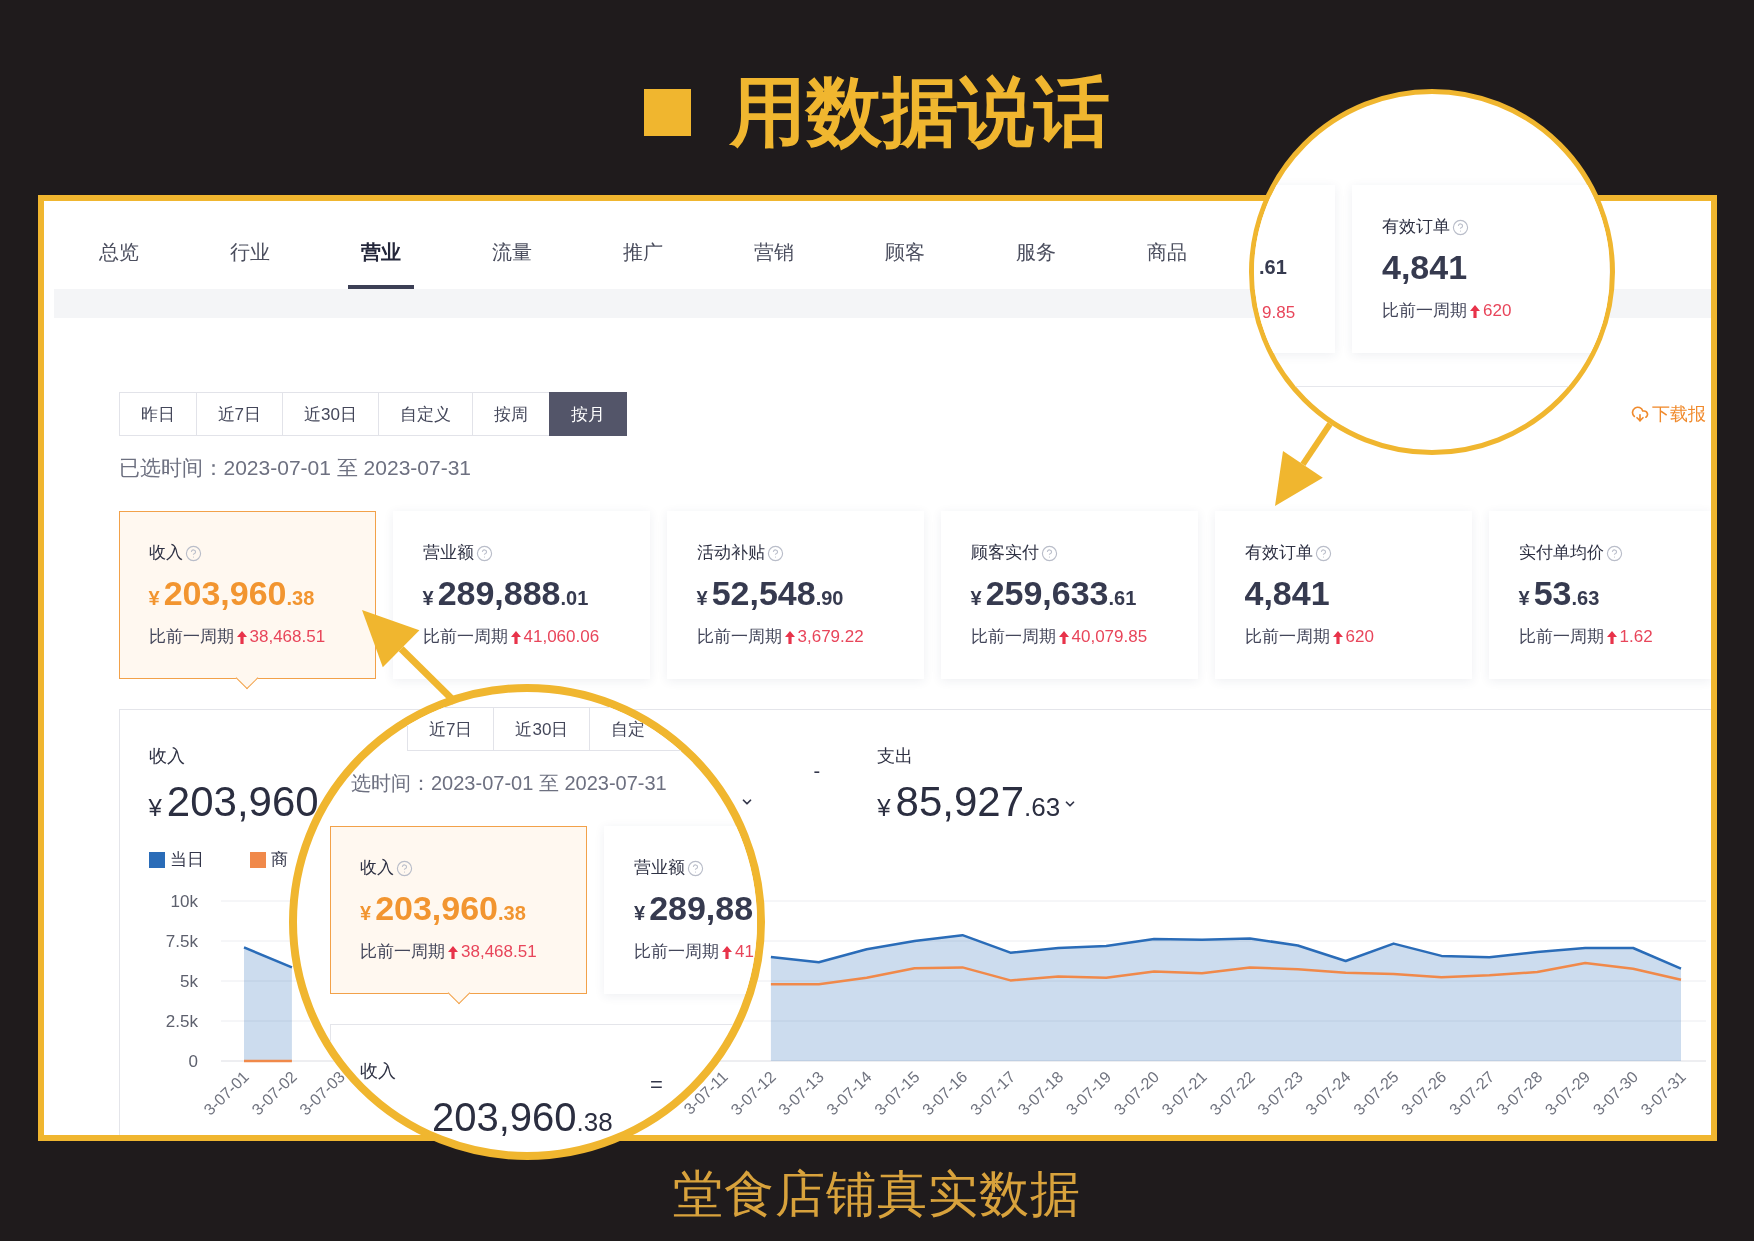 Image resolution: width=1754 pixels, height=1241 pixels. I want to click on metric-value: ¥289,888.01, so click(505, 593).